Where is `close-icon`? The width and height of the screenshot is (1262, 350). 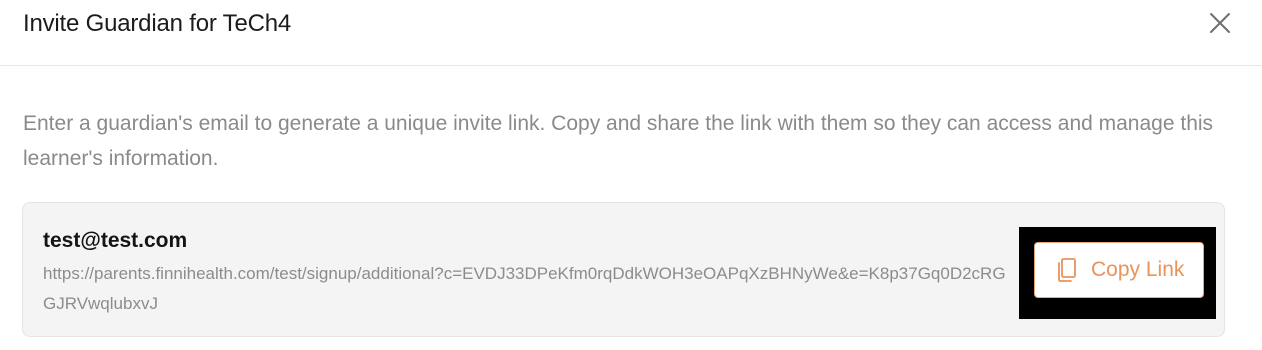
close-icon is located at coordinates (1220, 23).